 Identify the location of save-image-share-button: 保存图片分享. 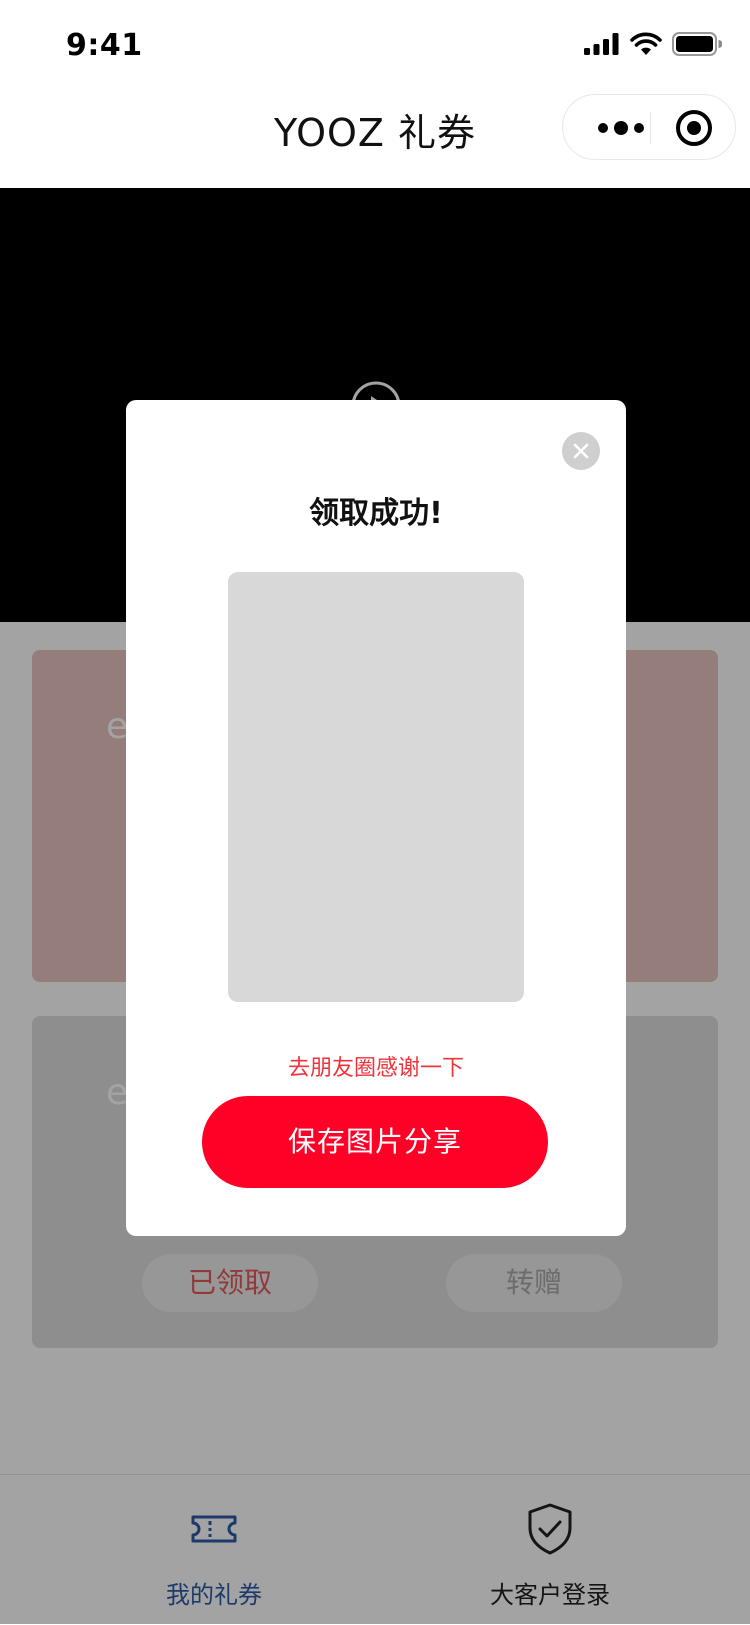
(375, 1142).